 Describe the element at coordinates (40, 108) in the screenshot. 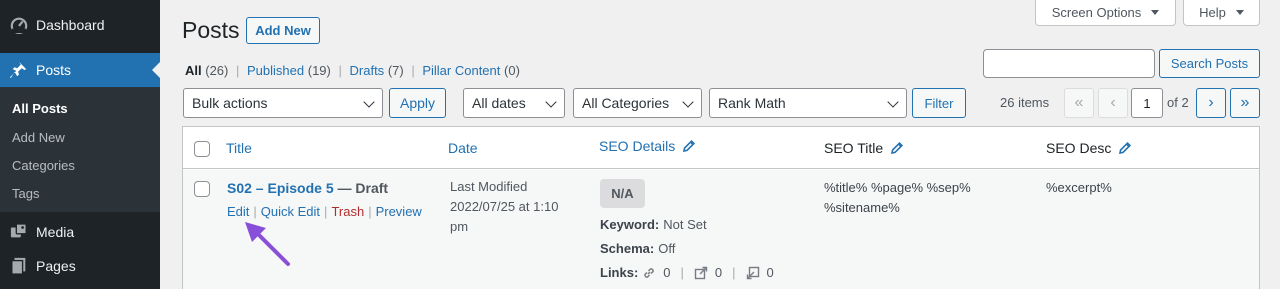

I see `submenu-all-posts: All Posts` at that location.